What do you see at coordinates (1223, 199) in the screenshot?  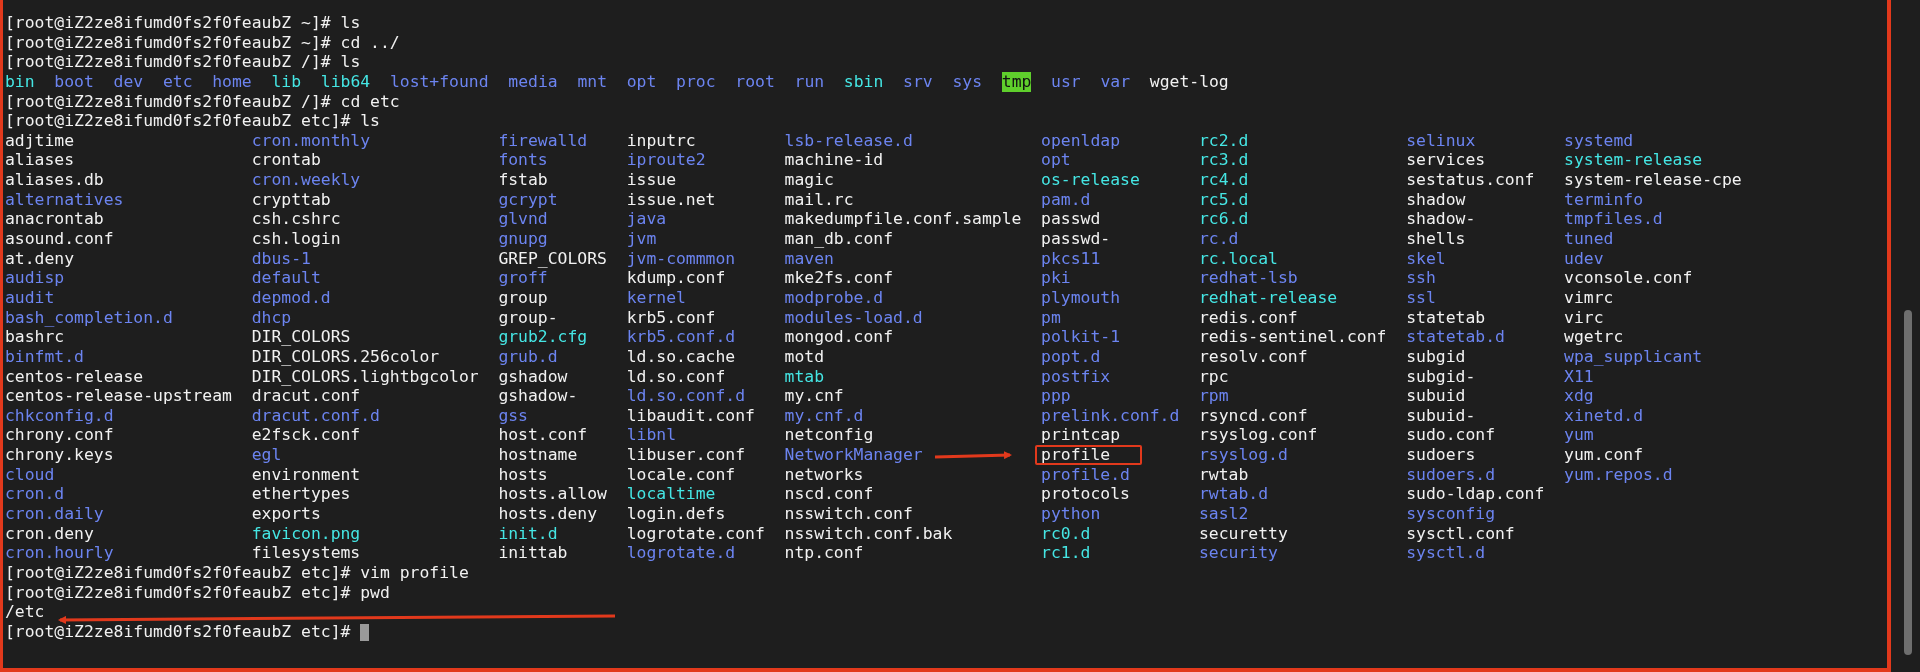 I see `link-name: rc5.d` at bounding box center [1223, 199].